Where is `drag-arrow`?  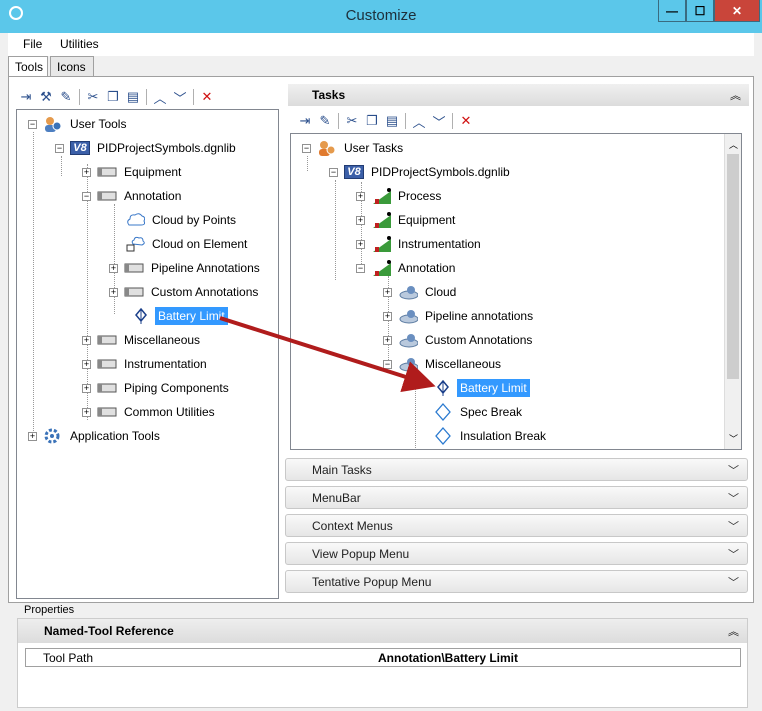 drag-arrow is located at coordinates (327, 354).